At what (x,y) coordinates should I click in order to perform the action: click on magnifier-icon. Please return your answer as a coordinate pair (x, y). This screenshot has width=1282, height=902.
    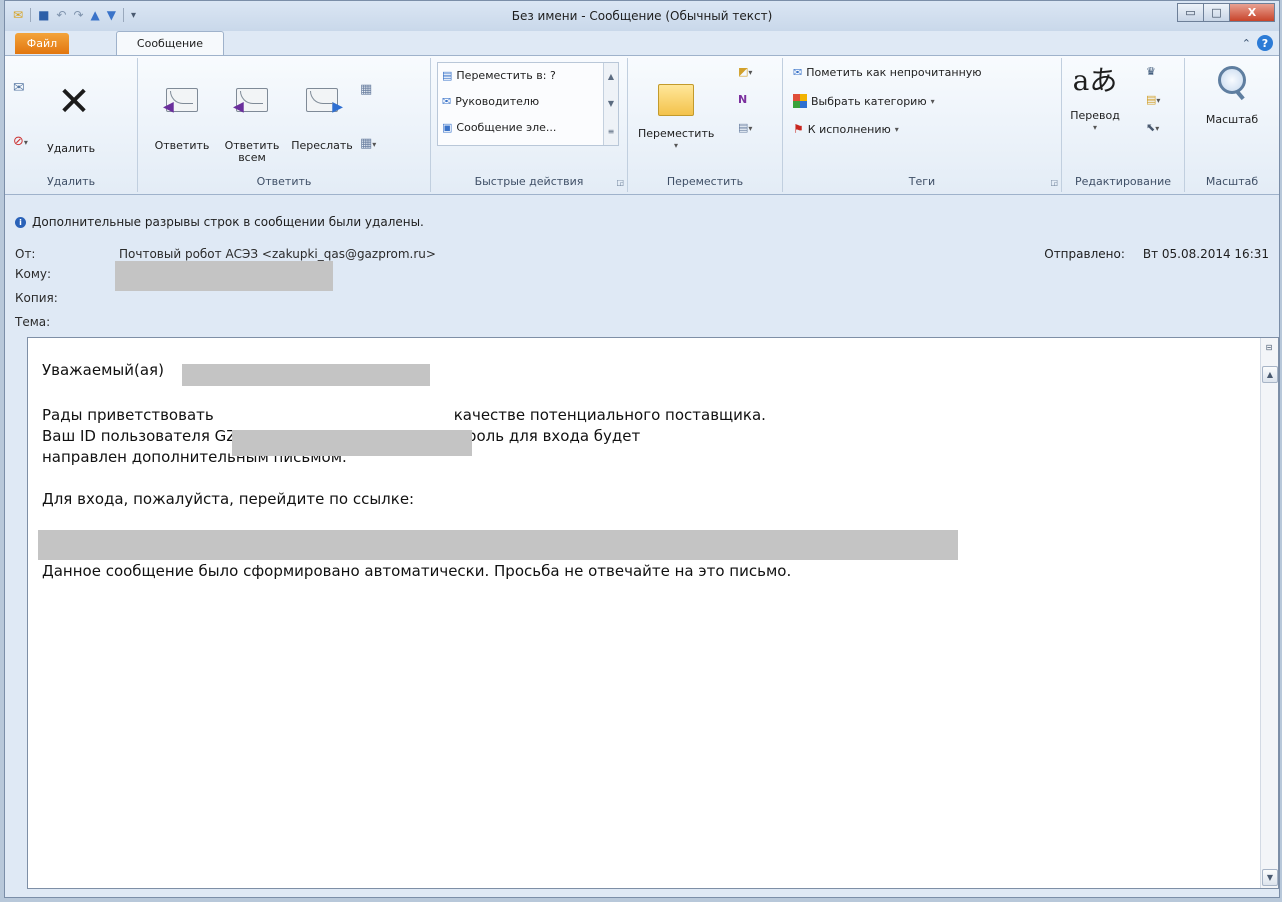
    Looking at the image, I should click on (1232, 80).